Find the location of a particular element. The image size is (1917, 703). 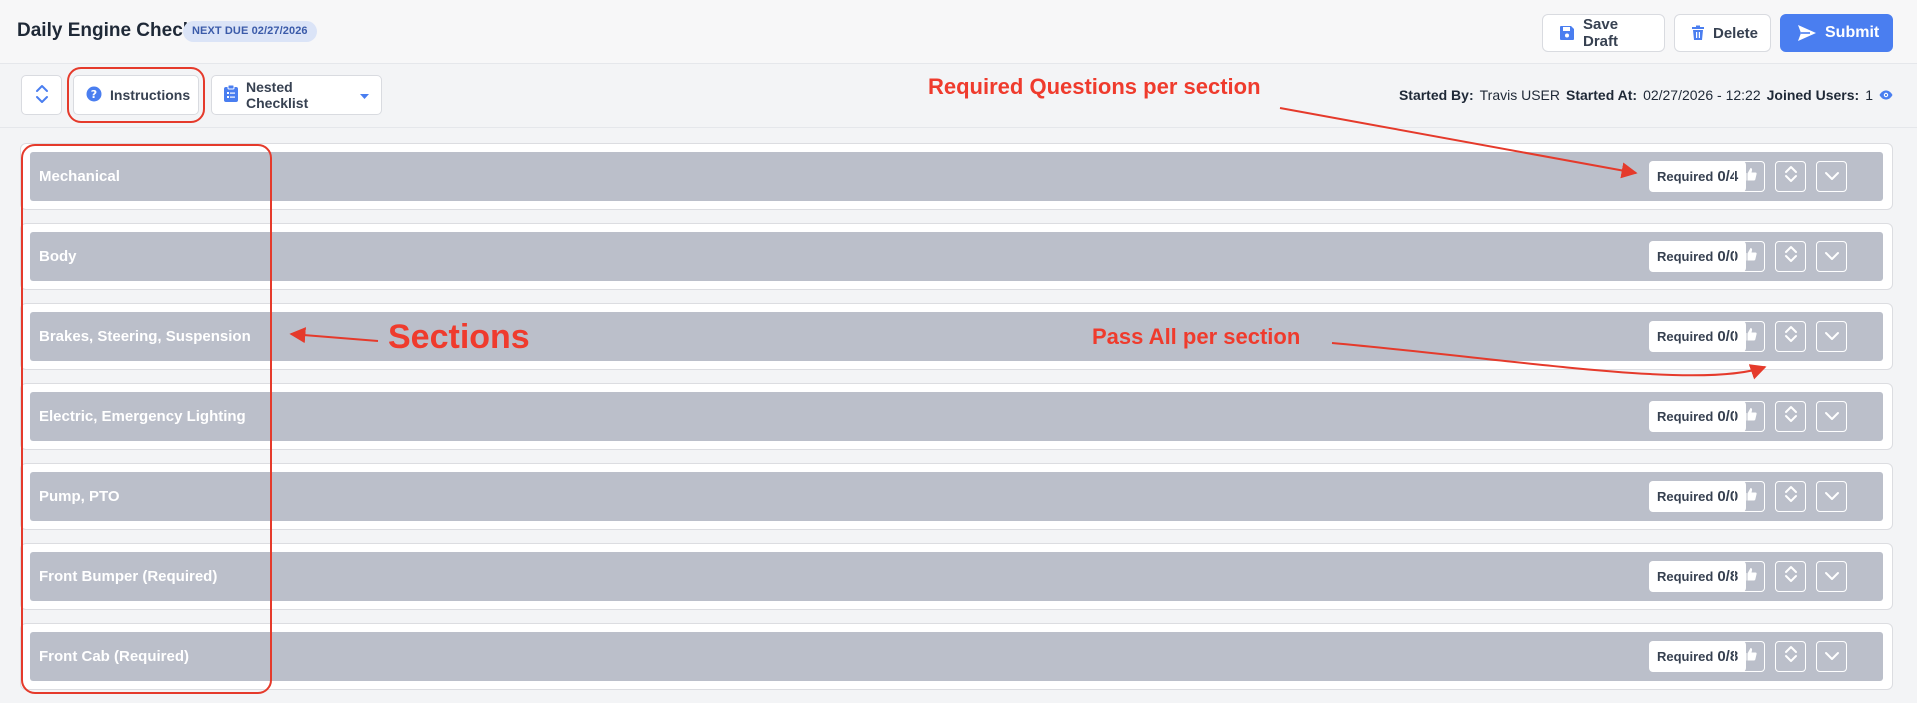

section-row: Pump, PTO Required 0/0 is located at coordinates (956, 496).